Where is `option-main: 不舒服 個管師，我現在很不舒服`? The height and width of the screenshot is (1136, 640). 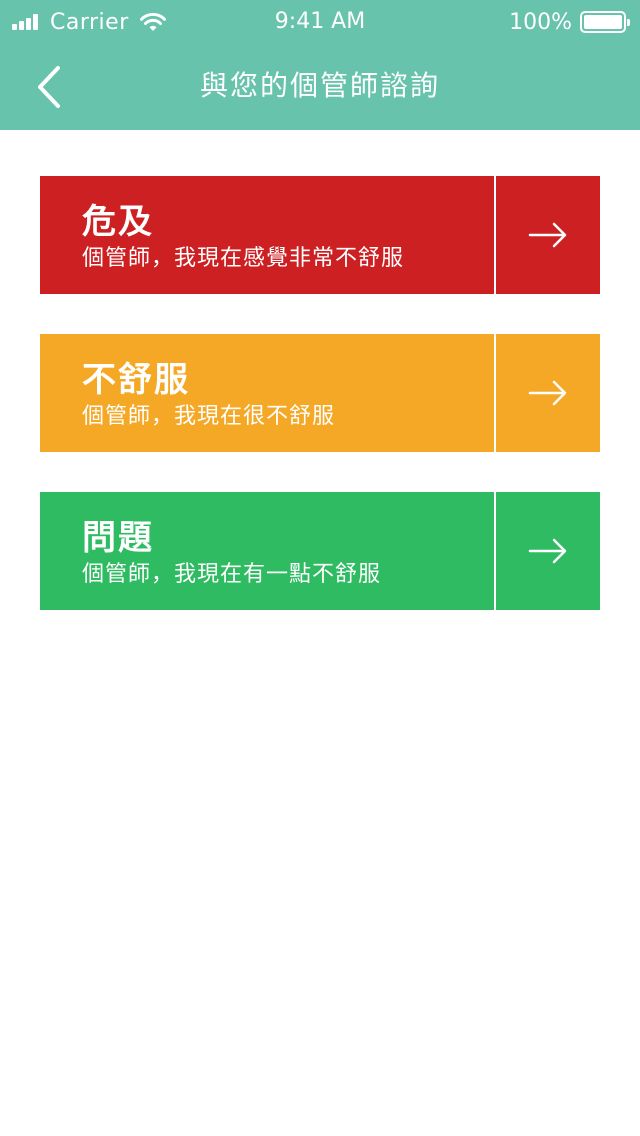 option-main: 不舒服 個管師，我現在很不舒服 is located at coordinates (267, 393).